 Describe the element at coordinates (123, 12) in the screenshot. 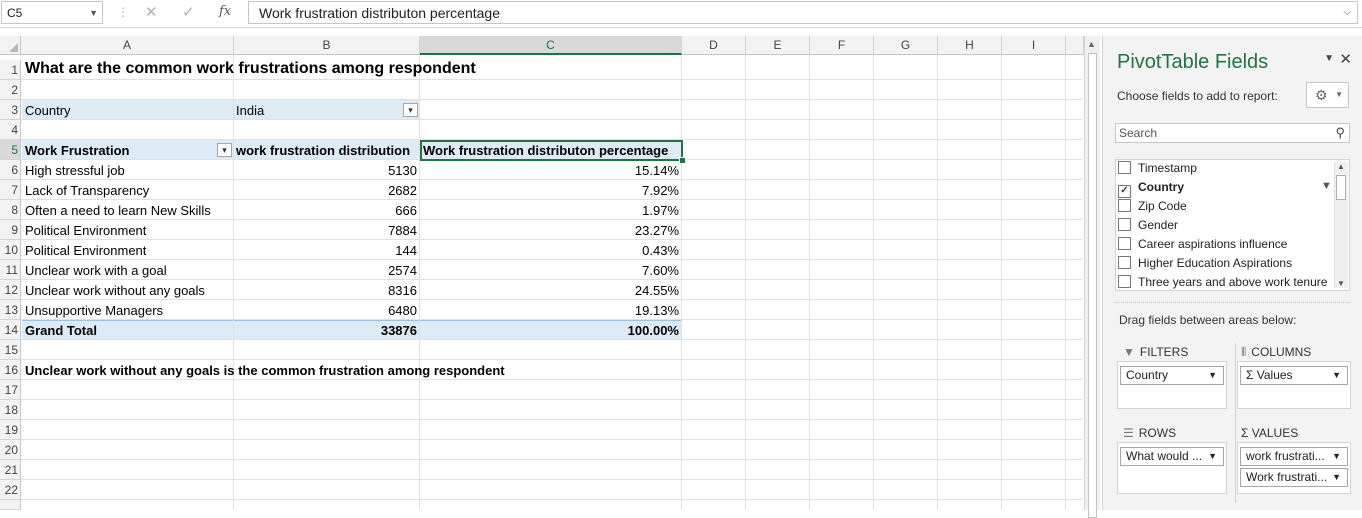

I see `drag-handle-icon: ⋮` at that location.